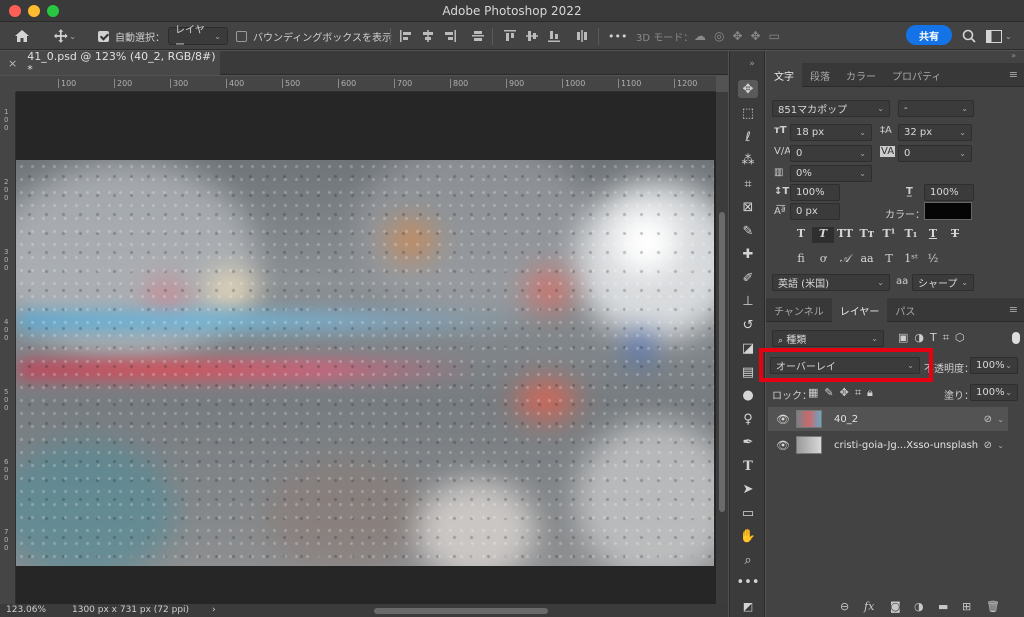 This screenshot has height=617, width=1024. What do you see at coordinates (748, 278) in the screenshot?
I see `brush-tool-icon: ✐` at bounding box center [748, 278].